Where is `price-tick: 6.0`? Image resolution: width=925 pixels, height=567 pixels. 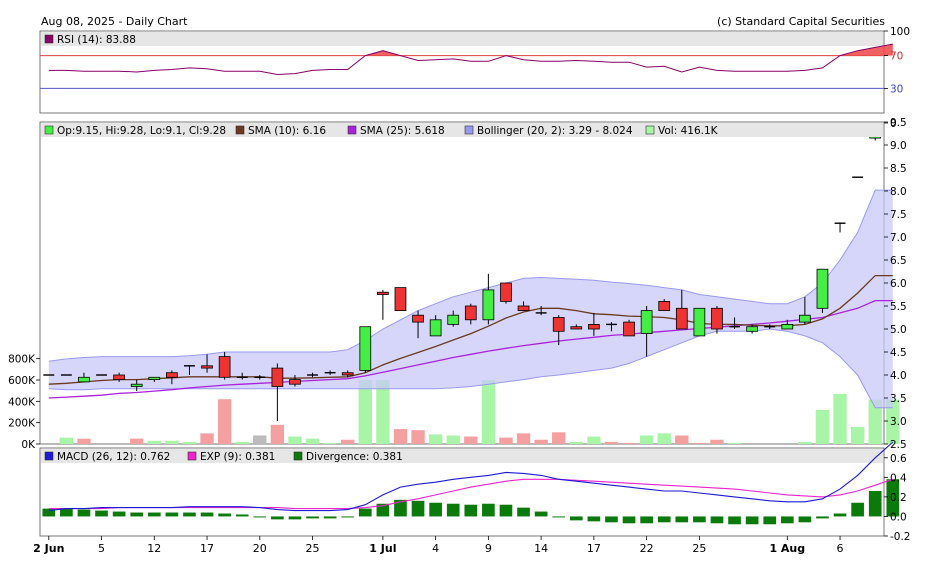 price-tick: 6.0 is located at coordinates (898, 284).